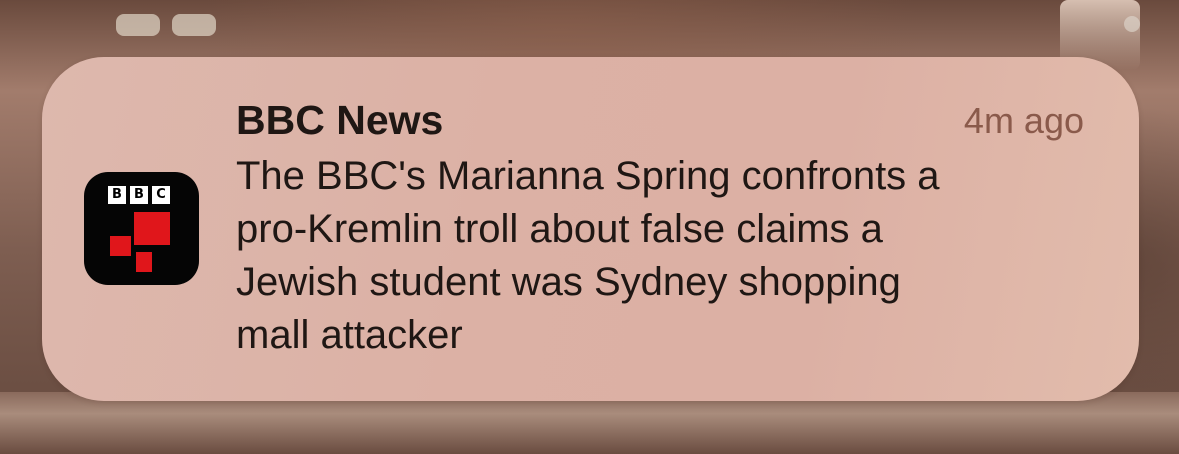 This screenshot has height=454, width=1179. Describe the element at coordinates (117, 195) in the screenshot. I see `bbc-logo-letter-b1: B` at that location.